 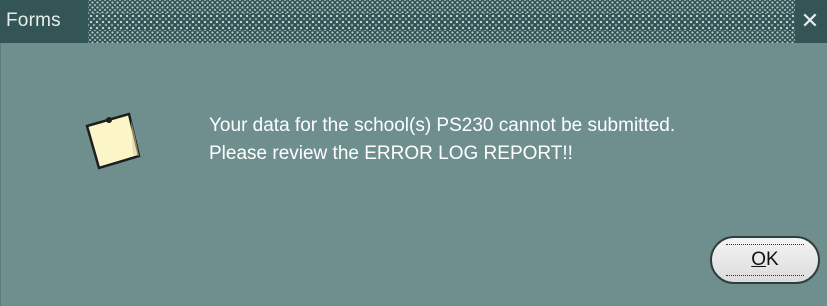 I want to click on message-line-2: Please review the ERROR LOG REPORT!!, so click(x=391, y=153).